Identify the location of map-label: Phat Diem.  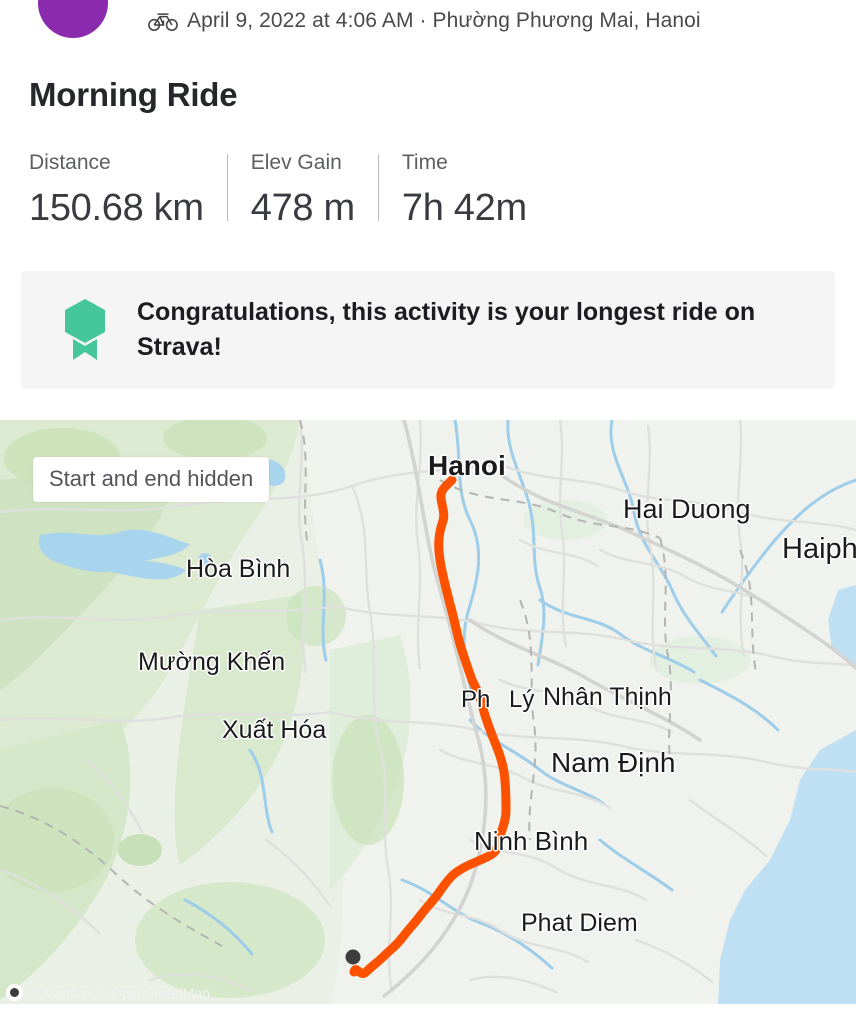
(579, 923).